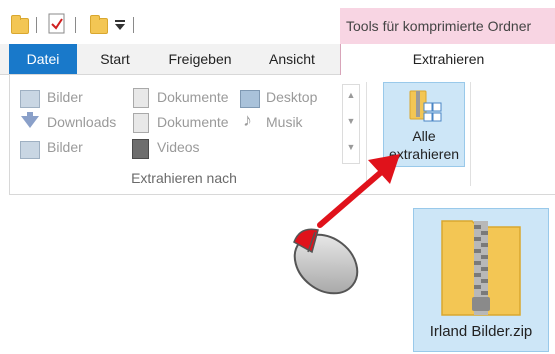 This screenshot has height=354, width=555. Describe the element at coordinates (250, 99) in the screenshot. I see `desktop-icon` at that location.